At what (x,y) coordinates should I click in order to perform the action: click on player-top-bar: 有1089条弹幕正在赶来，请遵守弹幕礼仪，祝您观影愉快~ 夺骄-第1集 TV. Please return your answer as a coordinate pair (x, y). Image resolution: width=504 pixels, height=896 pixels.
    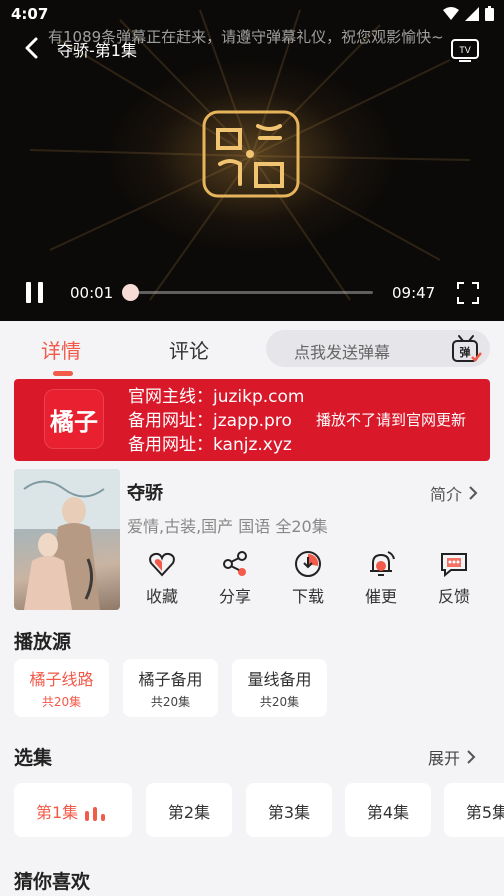
    Looking at the image, I should click on (252, 48).